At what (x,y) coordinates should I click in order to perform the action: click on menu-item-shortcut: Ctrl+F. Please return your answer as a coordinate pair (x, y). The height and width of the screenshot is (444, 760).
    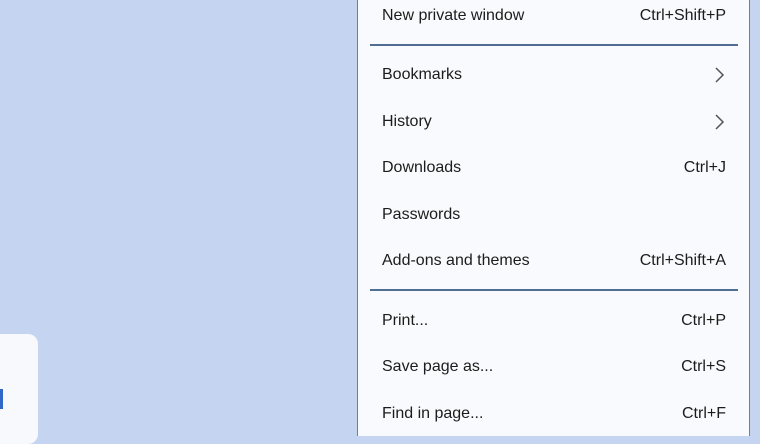
    Looking at the image, I should click on (704, 413).